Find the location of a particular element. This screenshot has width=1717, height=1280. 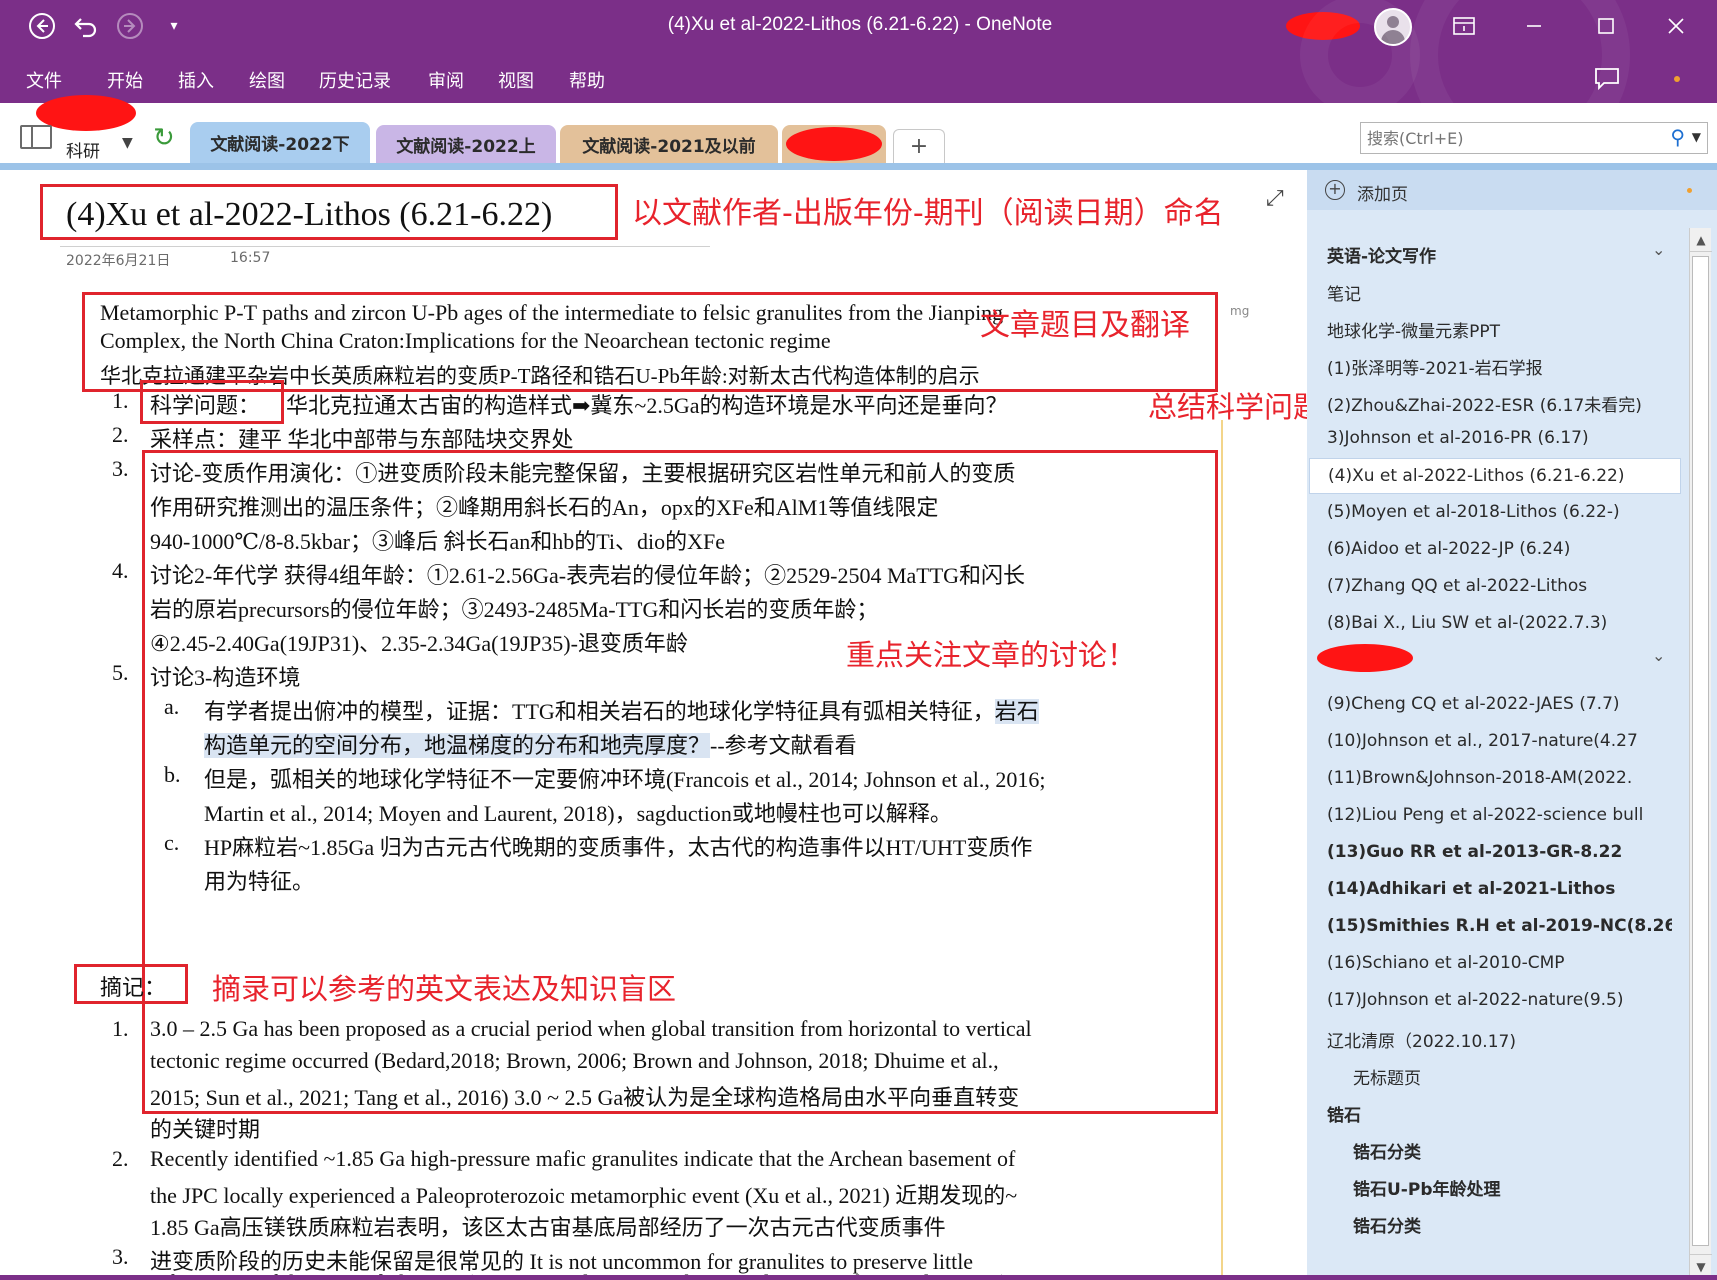

page-item: (8)Bai X., Liu SW et al-(2022.7.3) is located at coordinates (1499, 623).